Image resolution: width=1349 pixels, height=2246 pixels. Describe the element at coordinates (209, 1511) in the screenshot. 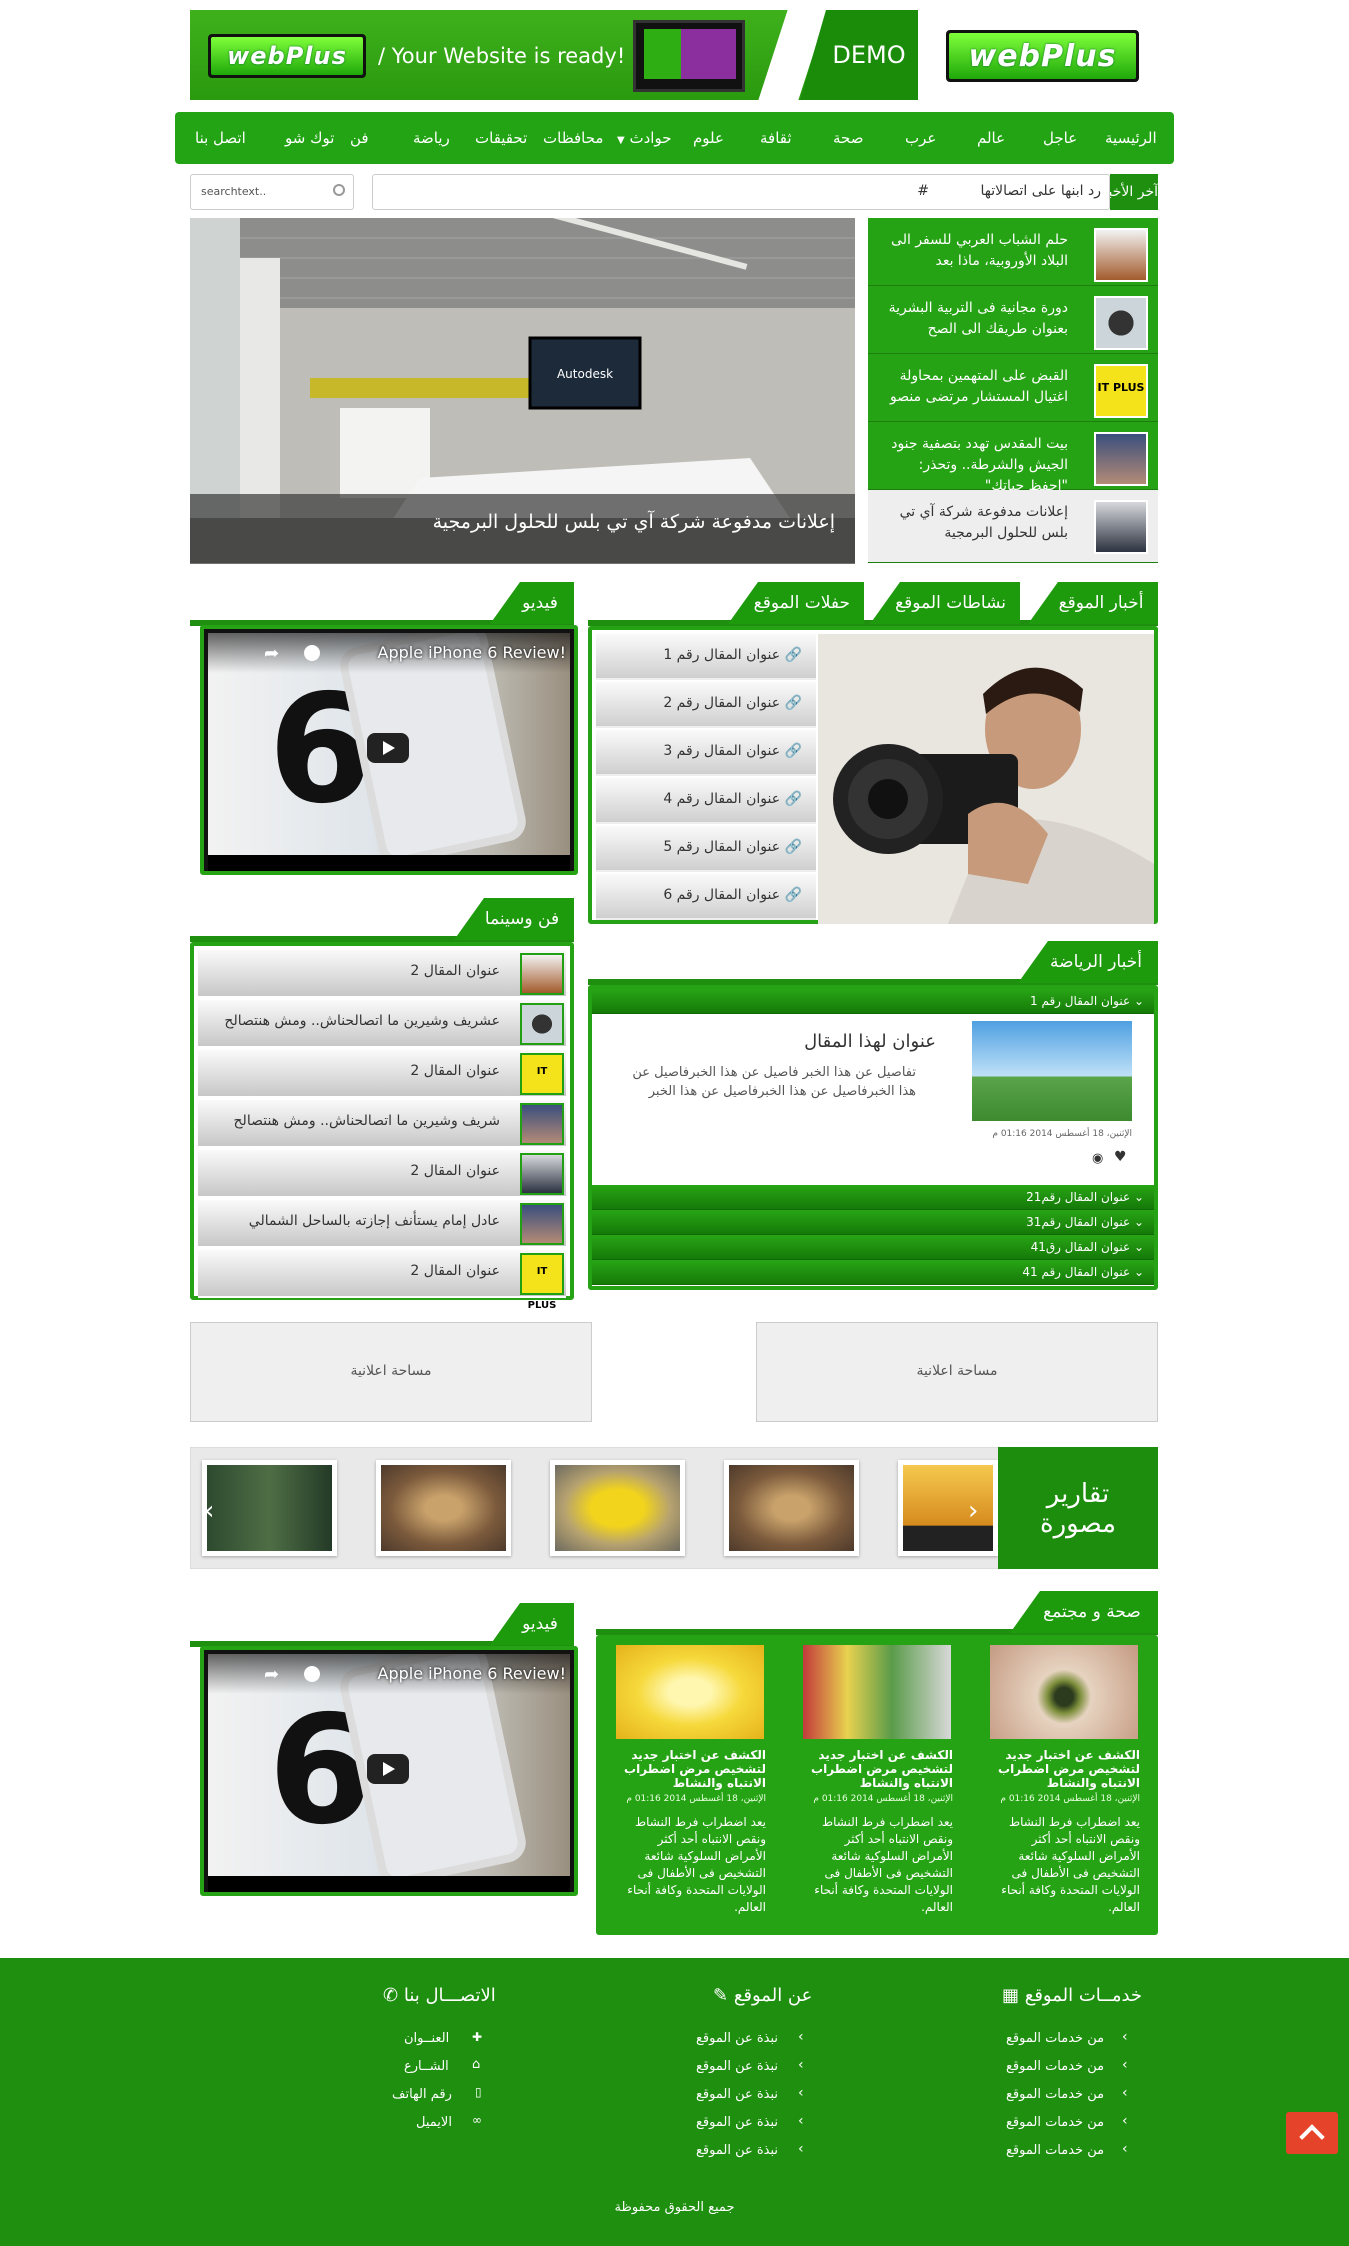

I see `carousel-prev-icon: ‹` at that location.